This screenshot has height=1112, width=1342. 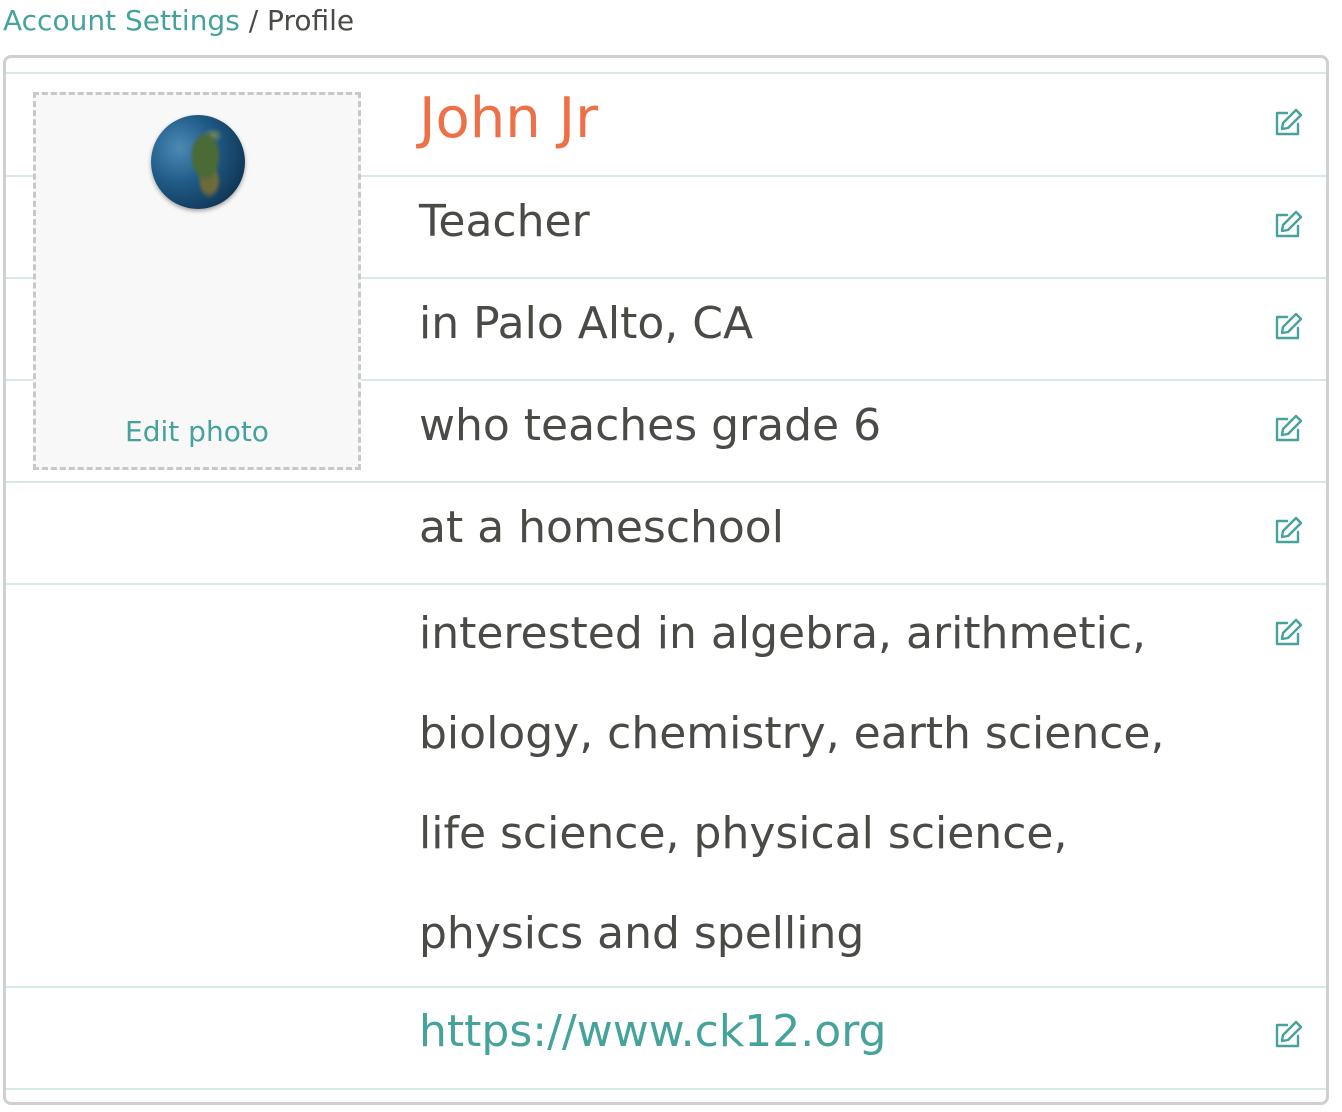 I want to click on globe-icon, so click(x=198, y=162).